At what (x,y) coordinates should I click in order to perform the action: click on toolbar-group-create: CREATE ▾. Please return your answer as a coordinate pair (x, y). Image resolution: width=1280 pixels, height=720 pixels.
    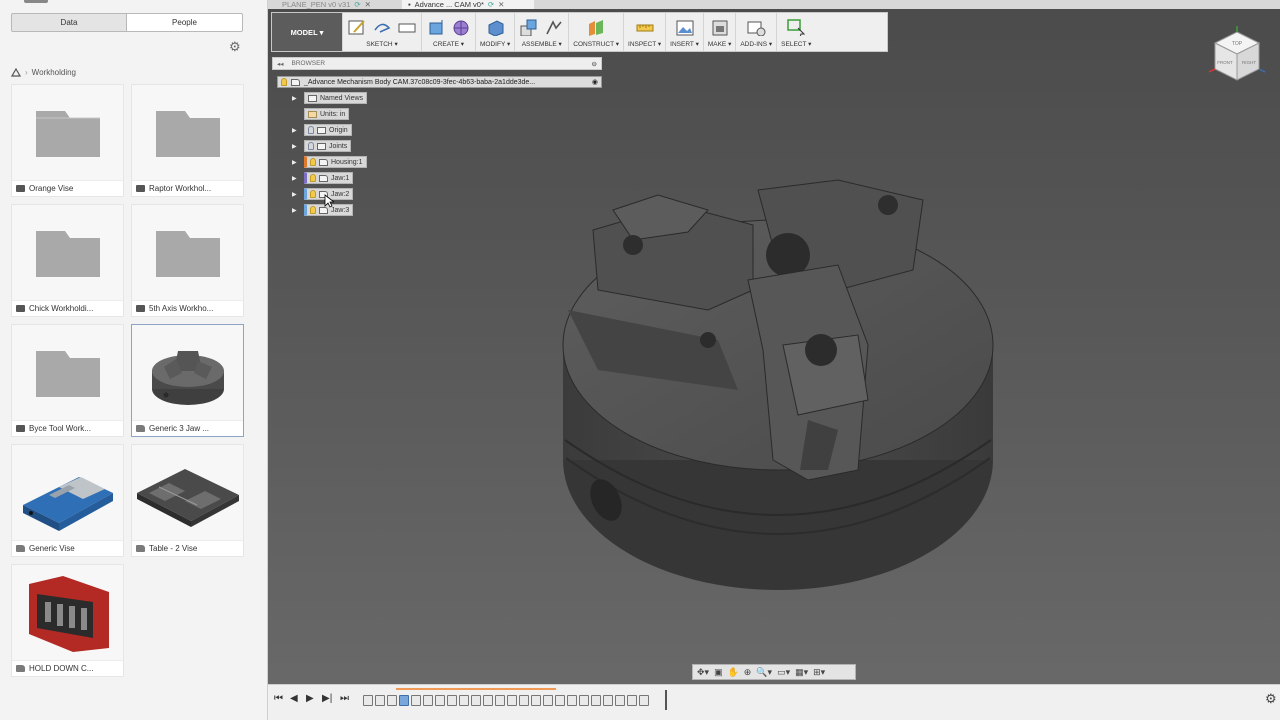
    Looking at the image, I should click on (448, 32).